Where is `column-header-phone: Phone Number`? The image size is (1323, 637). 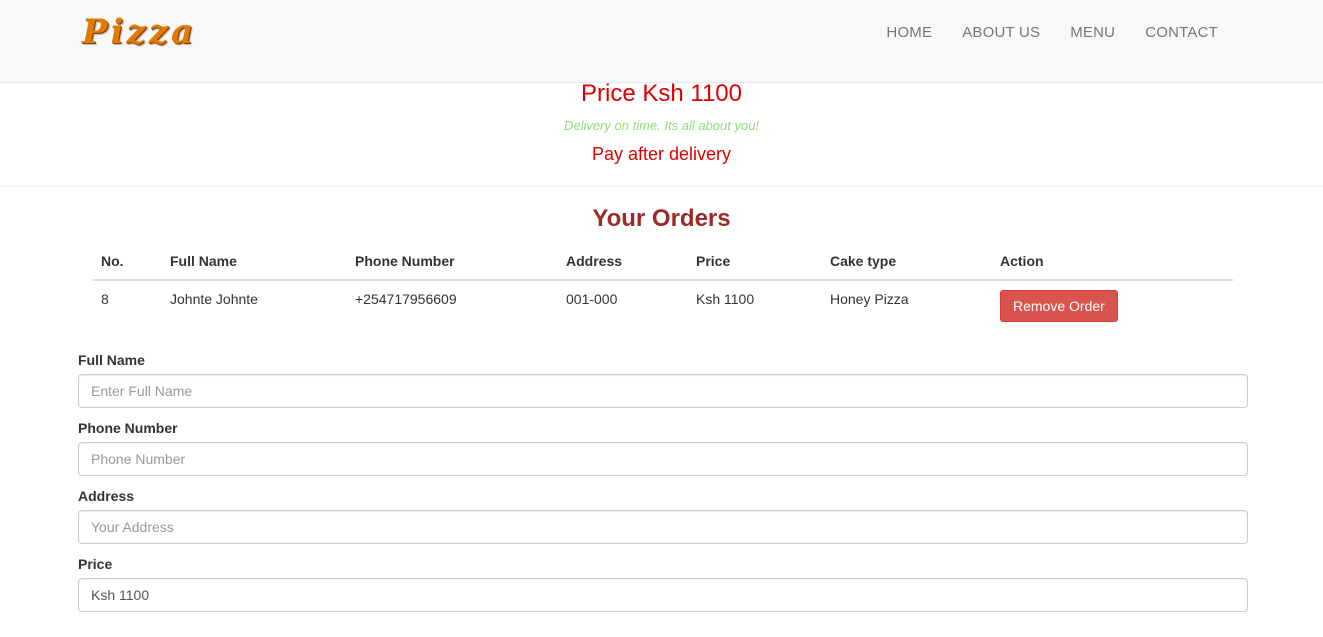 column-header-phone: Phone Number is located at coordinates (452, 262).